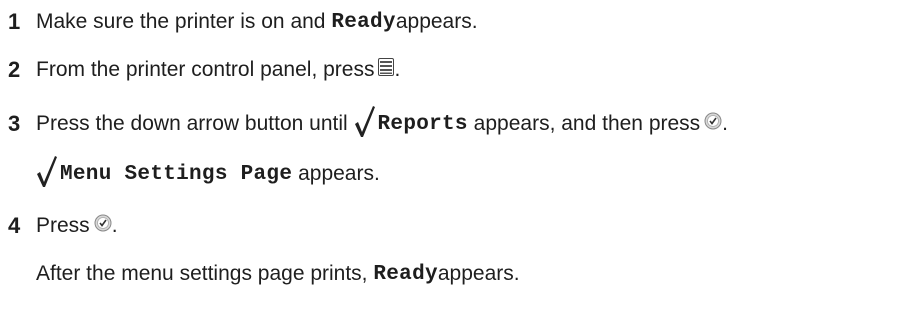 This screenshot has width=922, height=314. I want to click on result-text-pre: After the menu settings page prints,, so click(205, 273).